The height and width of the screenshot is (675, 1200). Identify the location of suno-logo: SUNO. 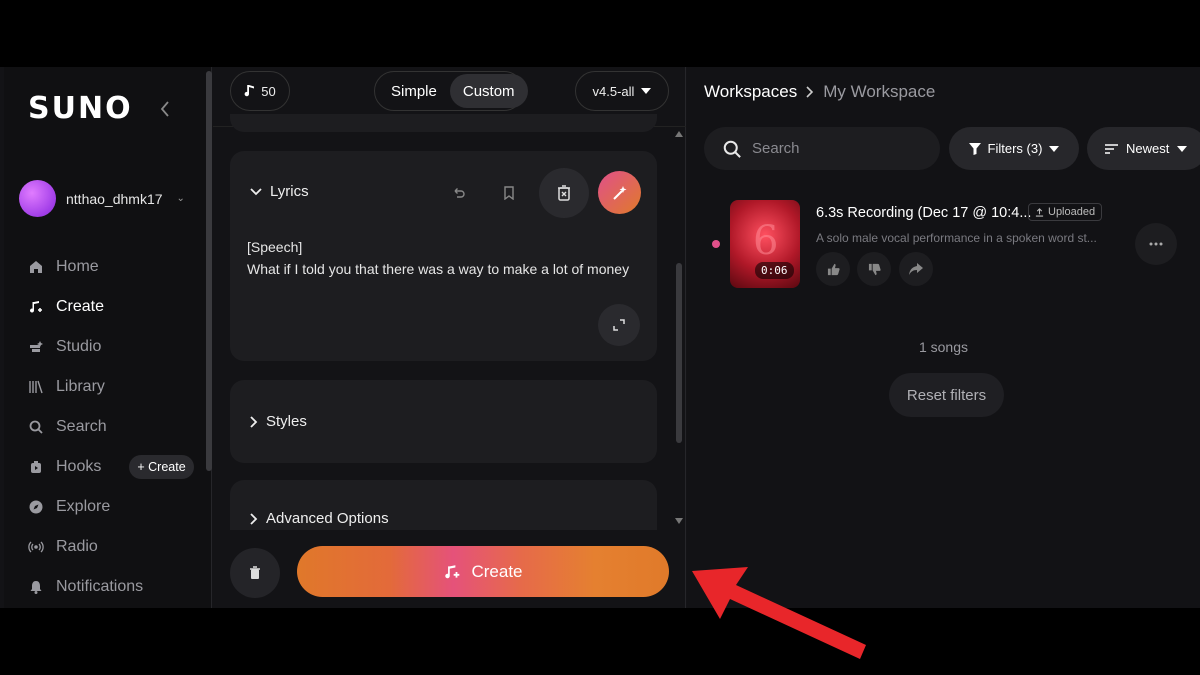
(80, 108).